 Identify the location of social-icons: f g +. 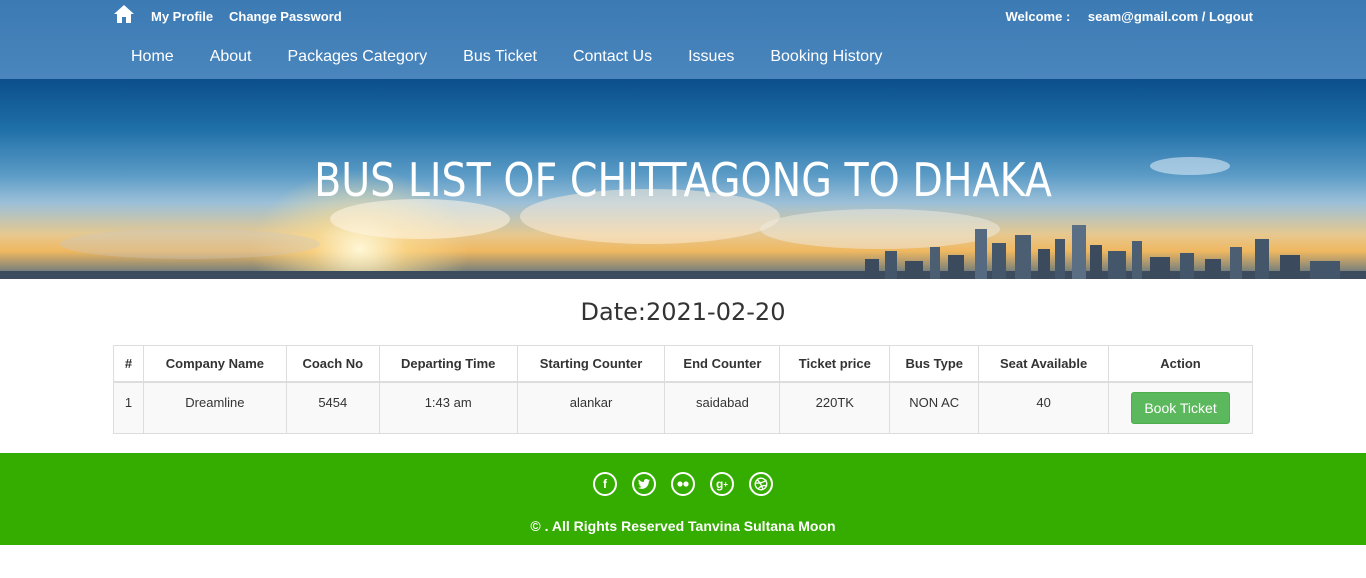
(683, 484).